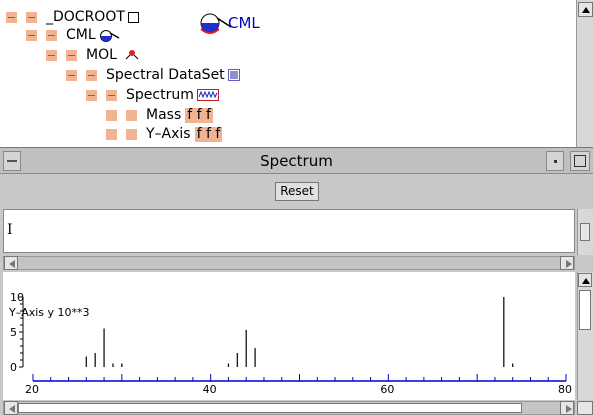 This screenshot has height=415, width=593. I want to click on molecule-icon, so click(132, 55).